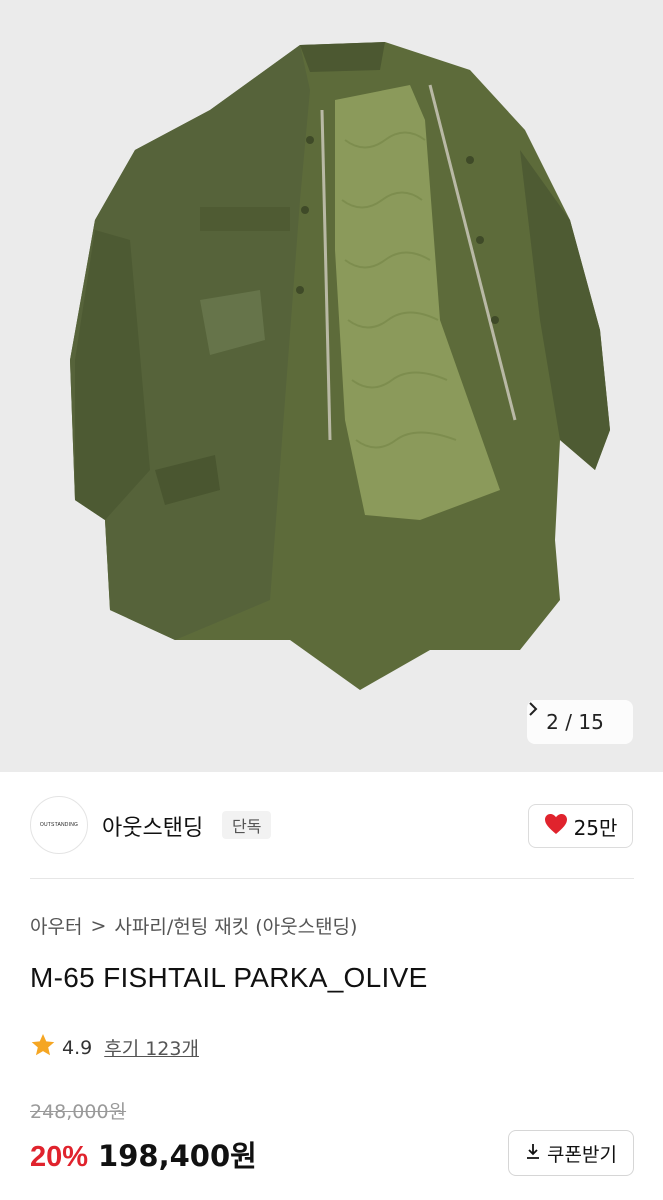  I want to click on exclusive-badge: 단독, so click(247, 825).